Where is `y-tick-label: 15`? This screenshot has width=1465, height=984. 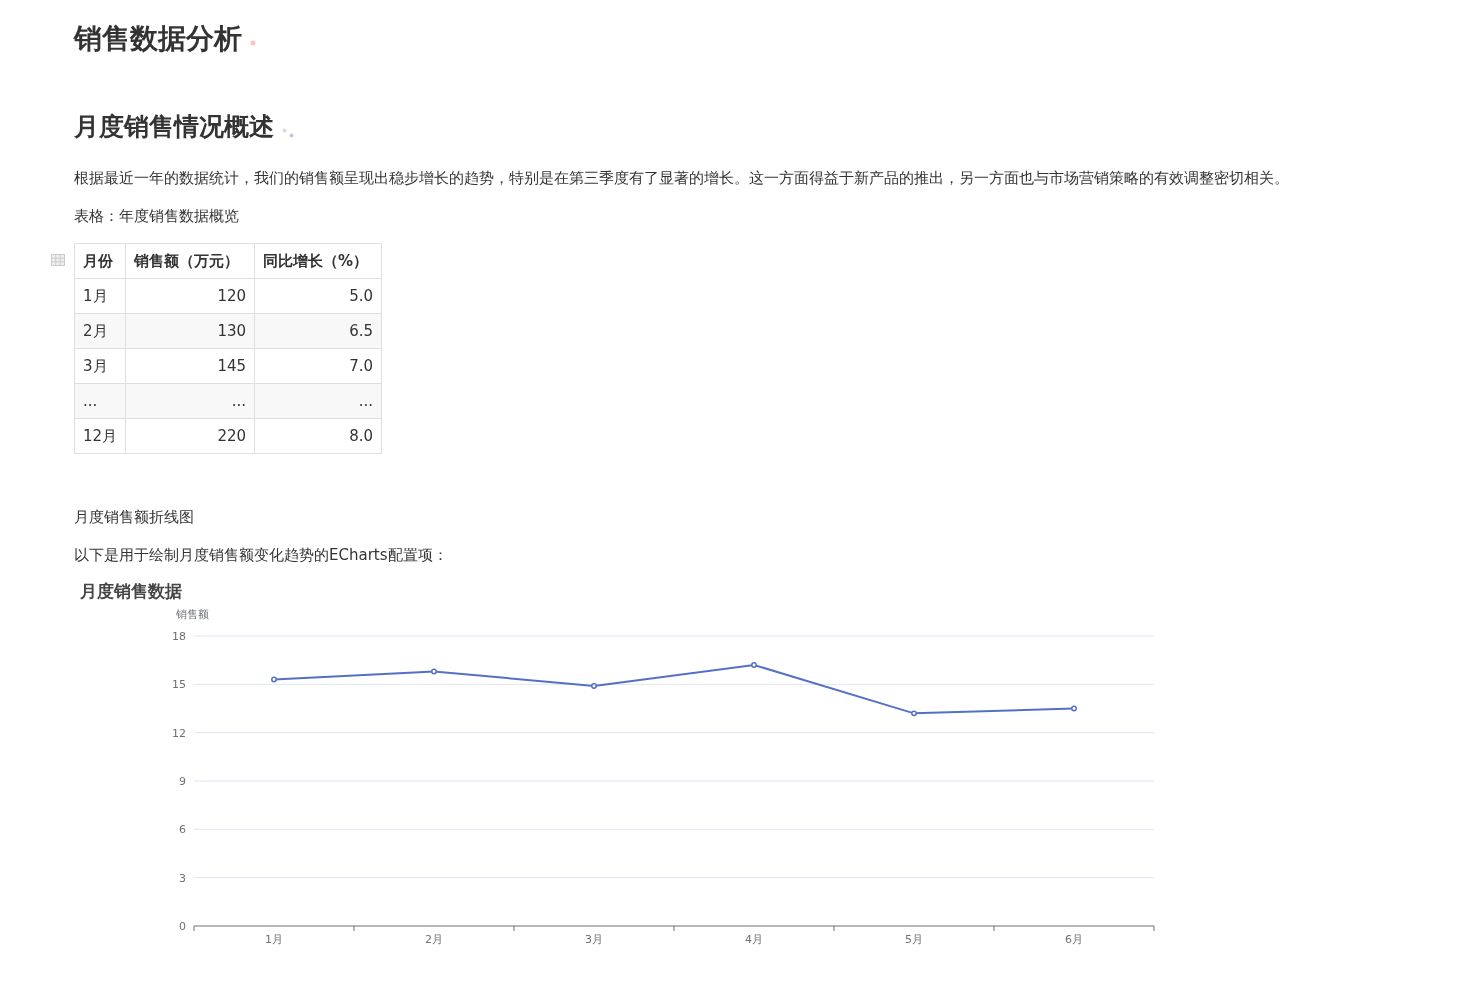
y-tick-label: 15 is located at coordinates (179, 685).